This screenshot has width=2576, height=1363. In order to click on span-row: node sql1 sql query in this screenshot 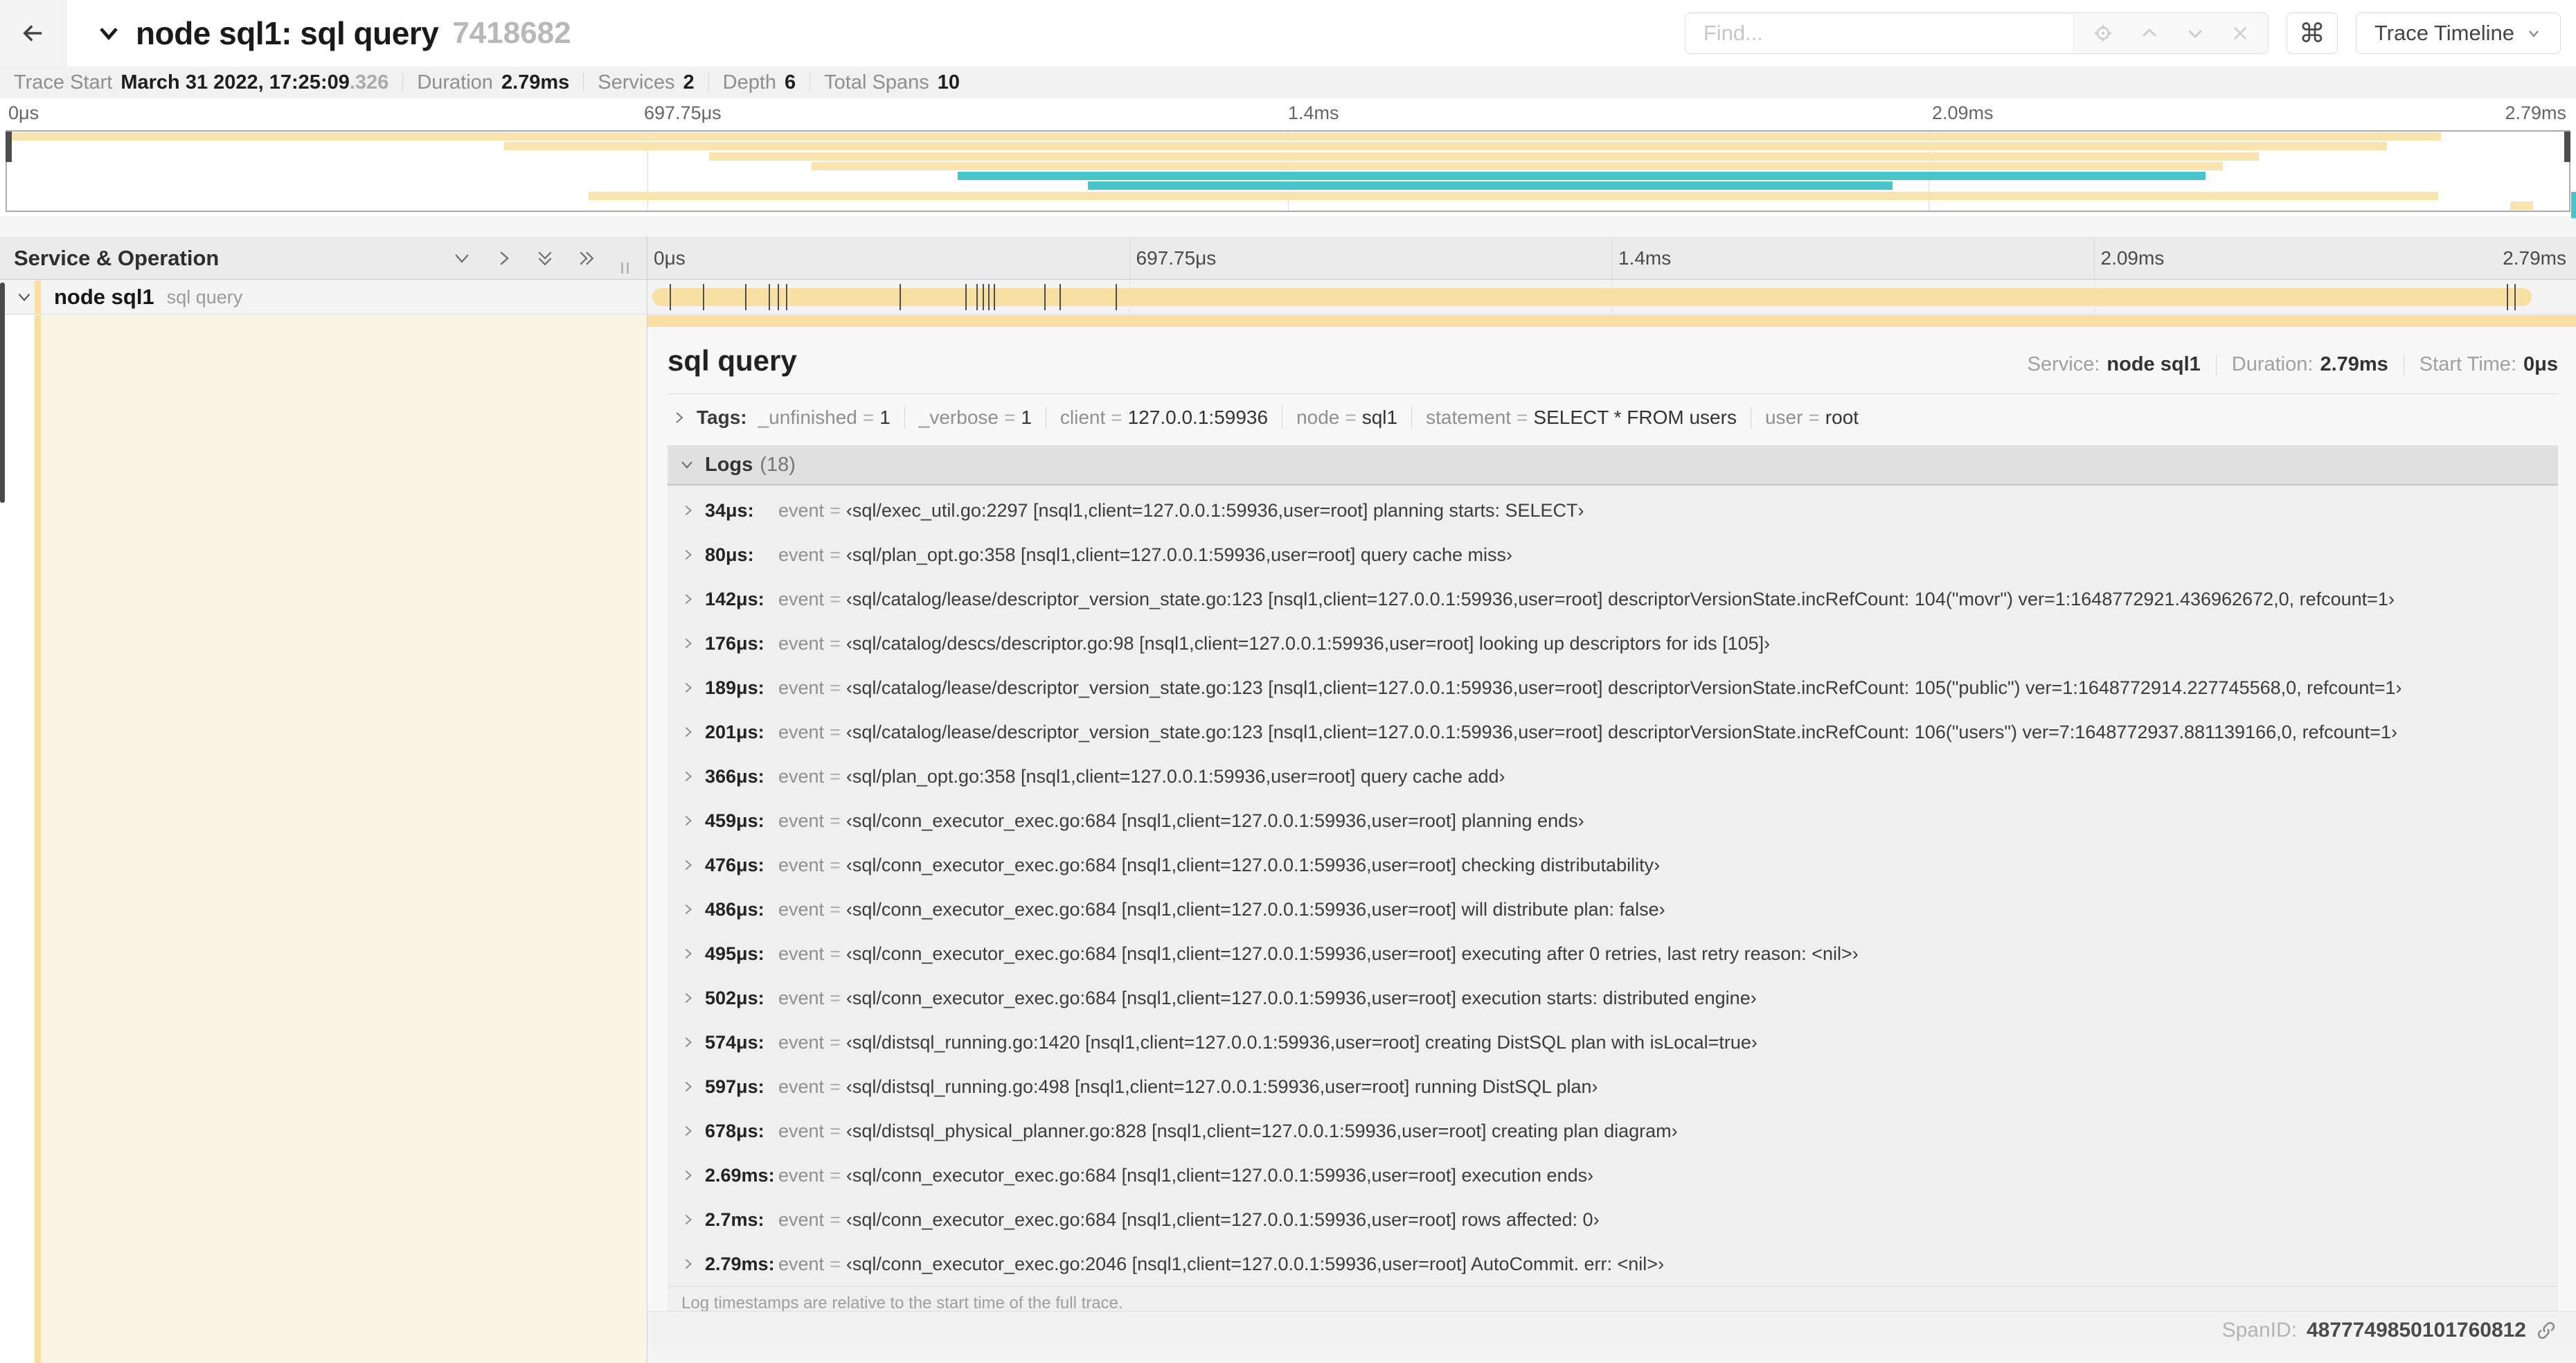, I will do `click(1288, 297)`.